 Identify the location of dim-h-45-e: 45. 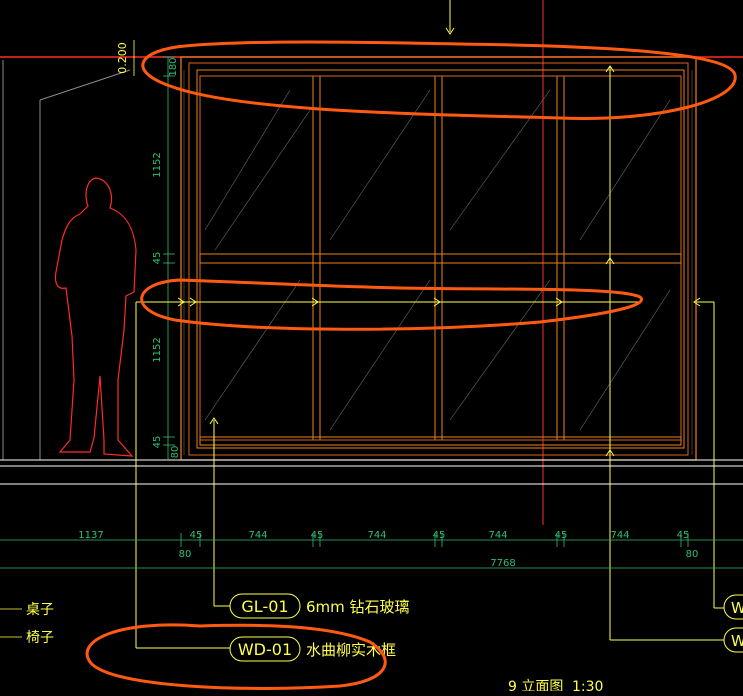
(683, 535).